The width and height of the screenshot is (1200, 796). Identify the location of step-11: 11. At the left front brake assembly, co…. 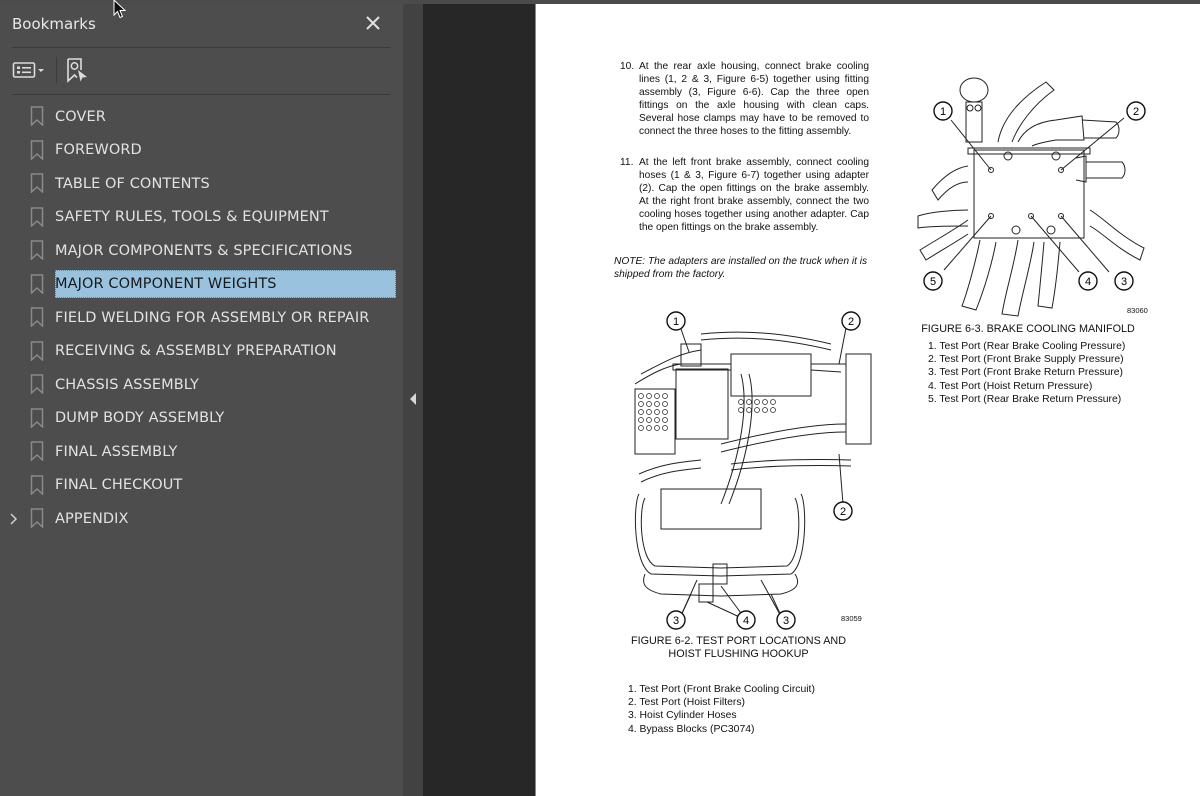
(744, 195).